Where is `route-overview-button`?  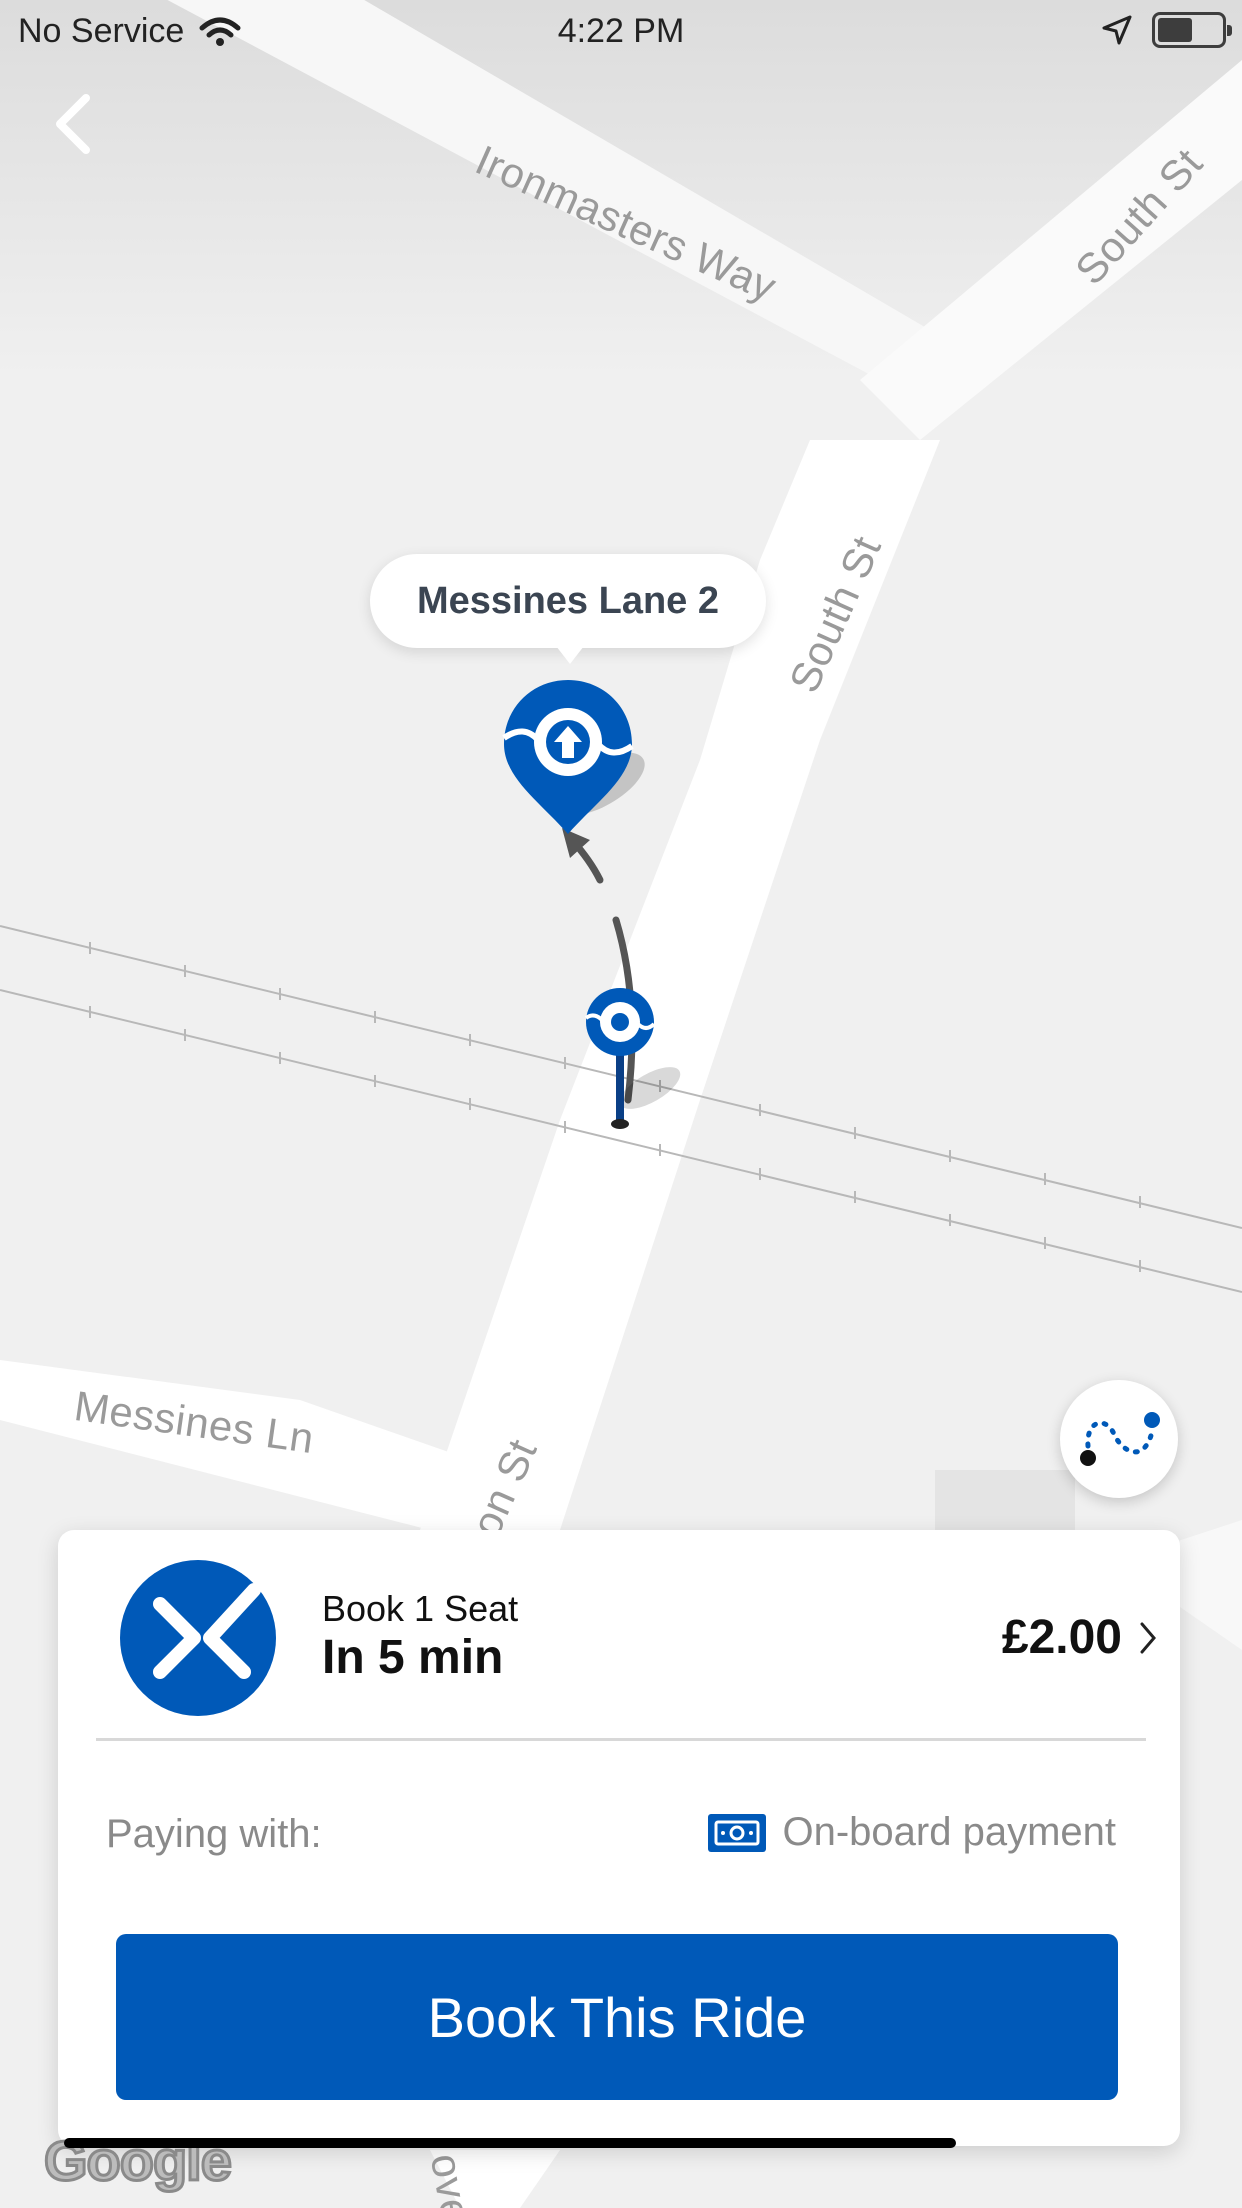
route-overview-button is located at coordinates (1119, 1439).